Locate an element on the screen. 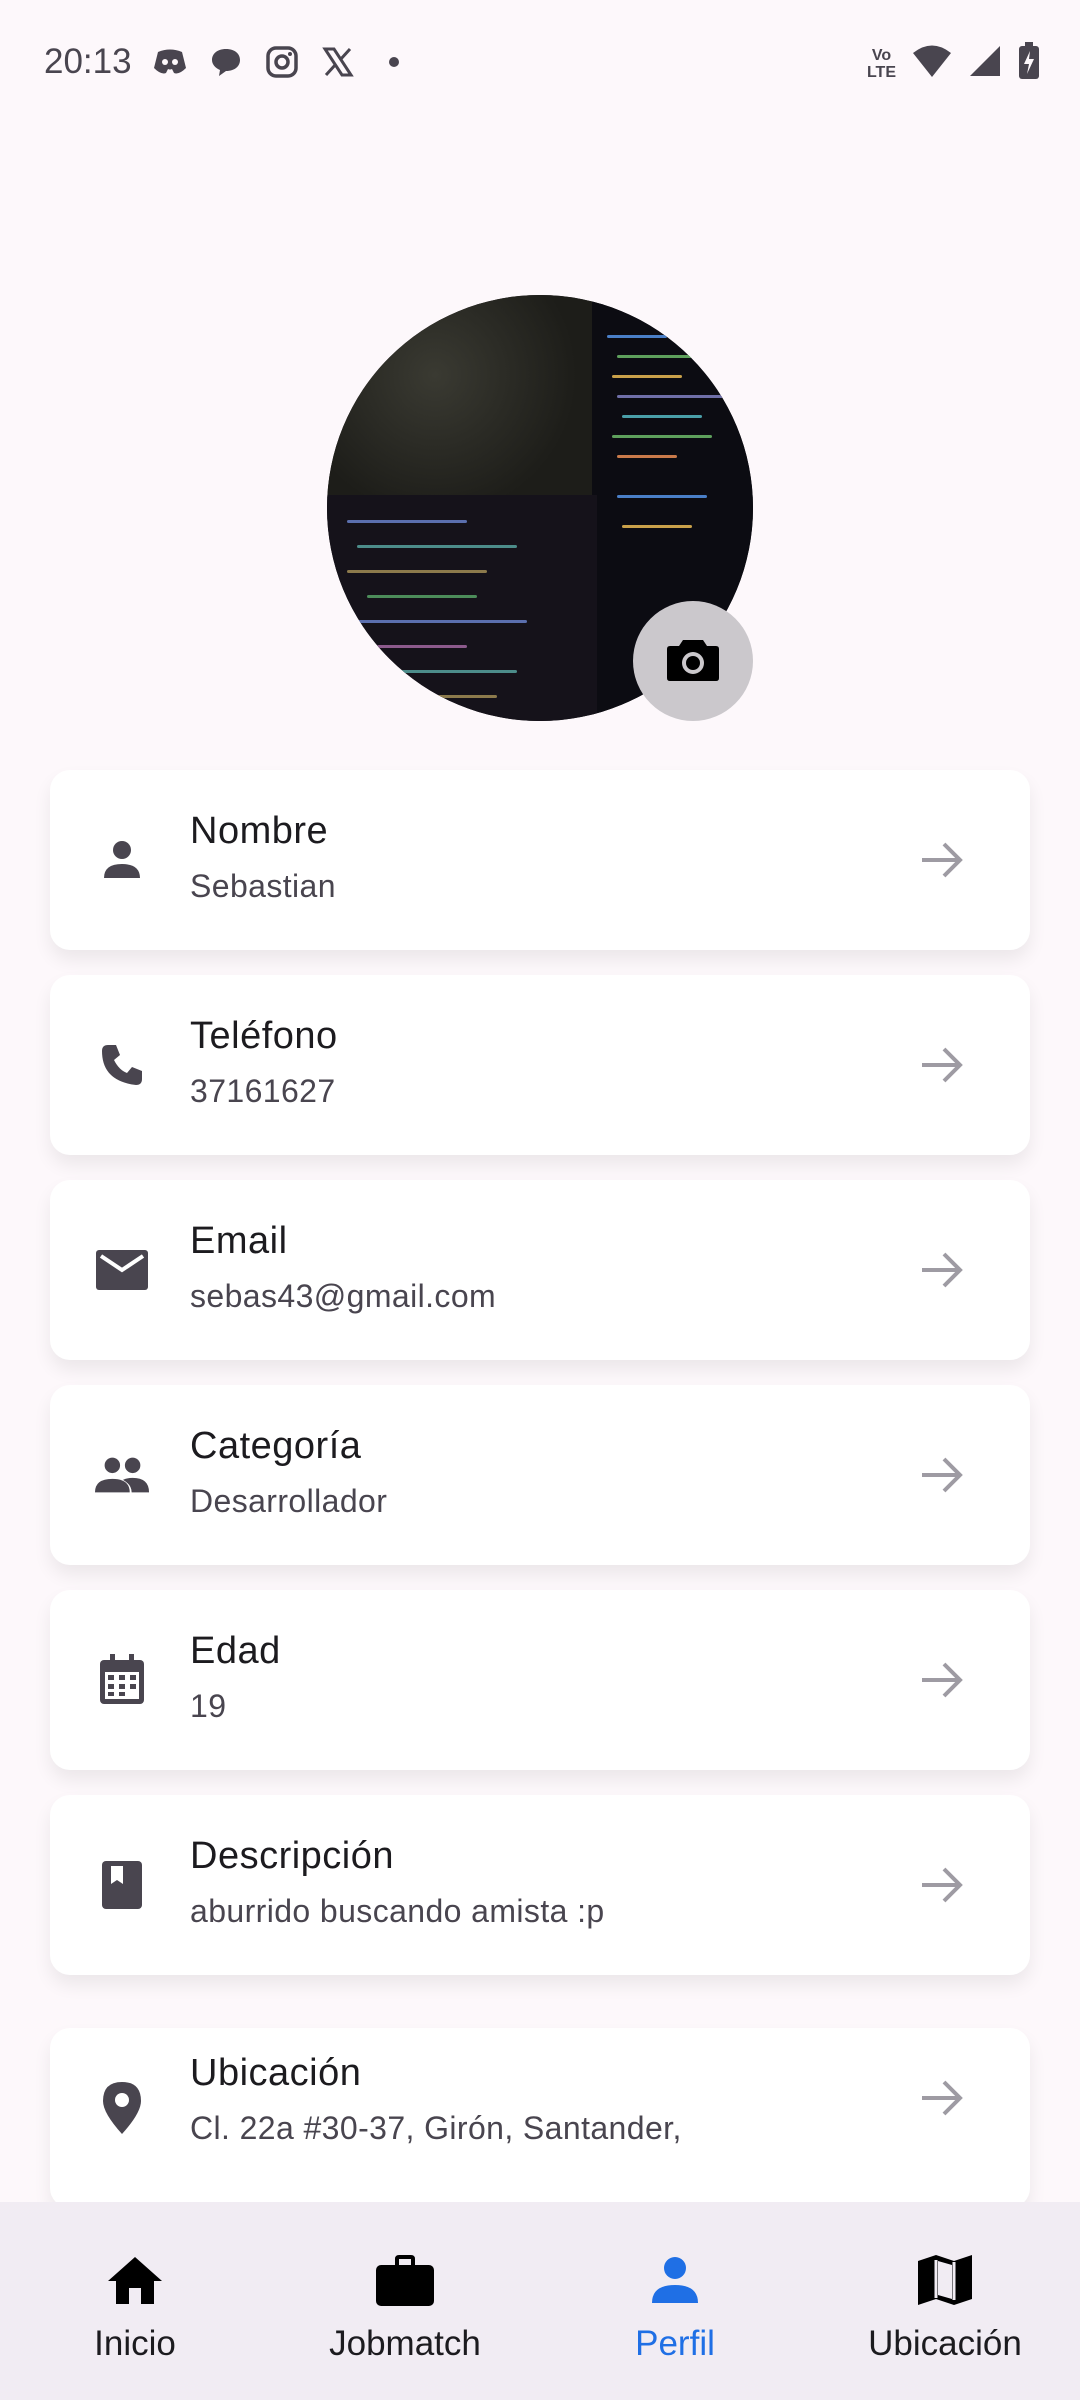 Image resolution: width=1080 pixels, height=2400 pixels. nav-label: Ubicación is located at coordinates (945, 2343).